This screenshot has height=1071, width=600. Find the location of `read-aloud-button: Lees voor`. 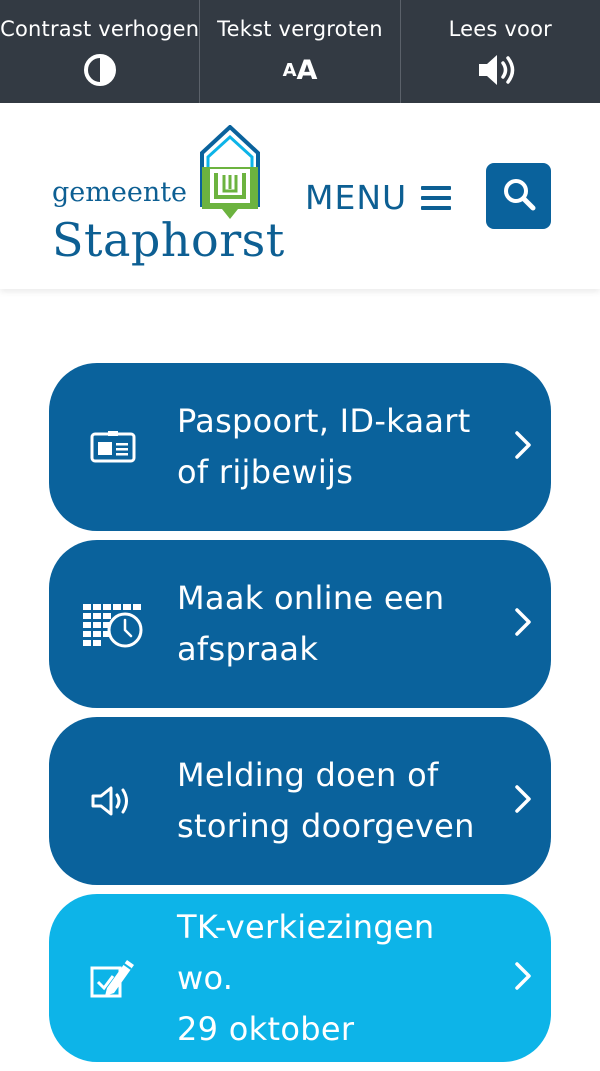

read-aloud-button: Lees voor is located at coordinates (500, 51).